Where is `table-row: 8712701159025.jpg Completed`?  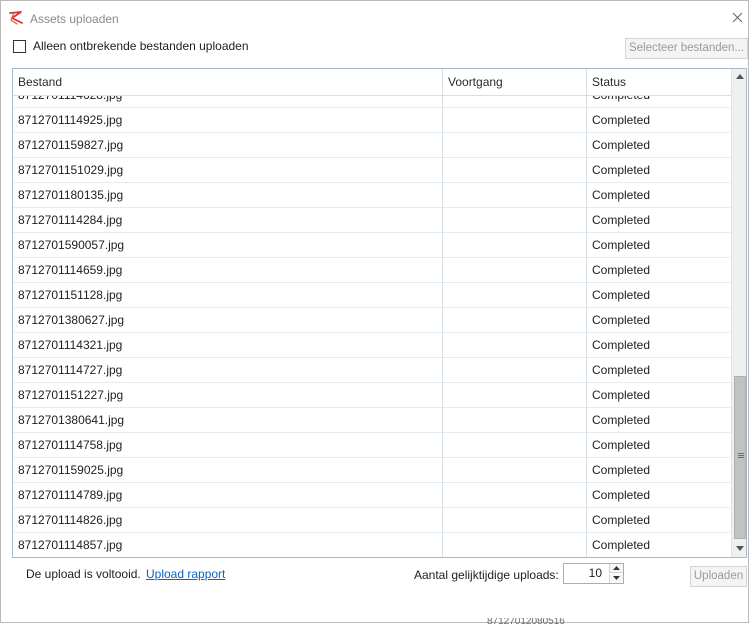 table-row: 8712701159025.jpg Completed is located at coordinates (372, 470).